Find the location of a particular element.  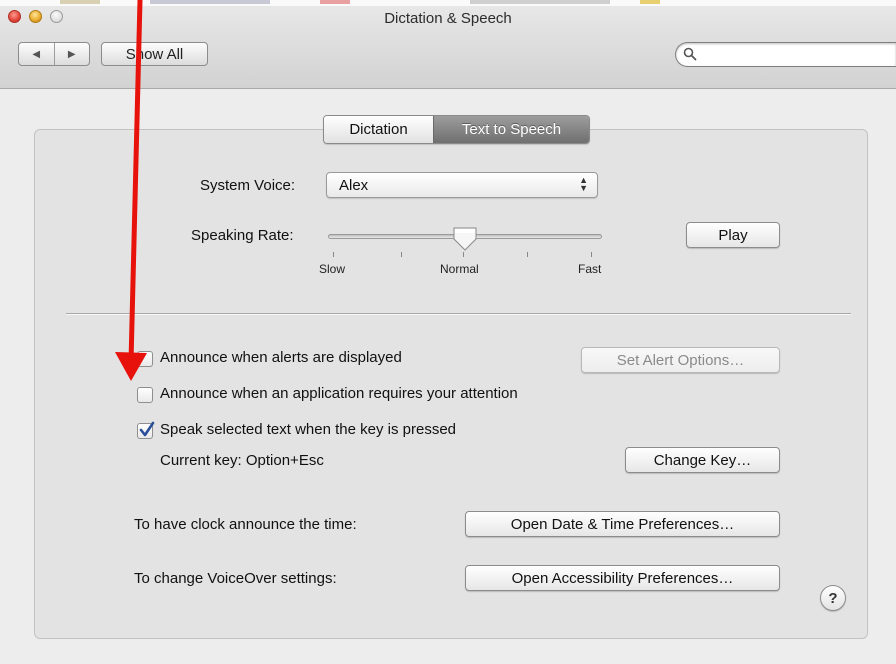

annotation-arrow-icon is located at coordinates (131, 190).